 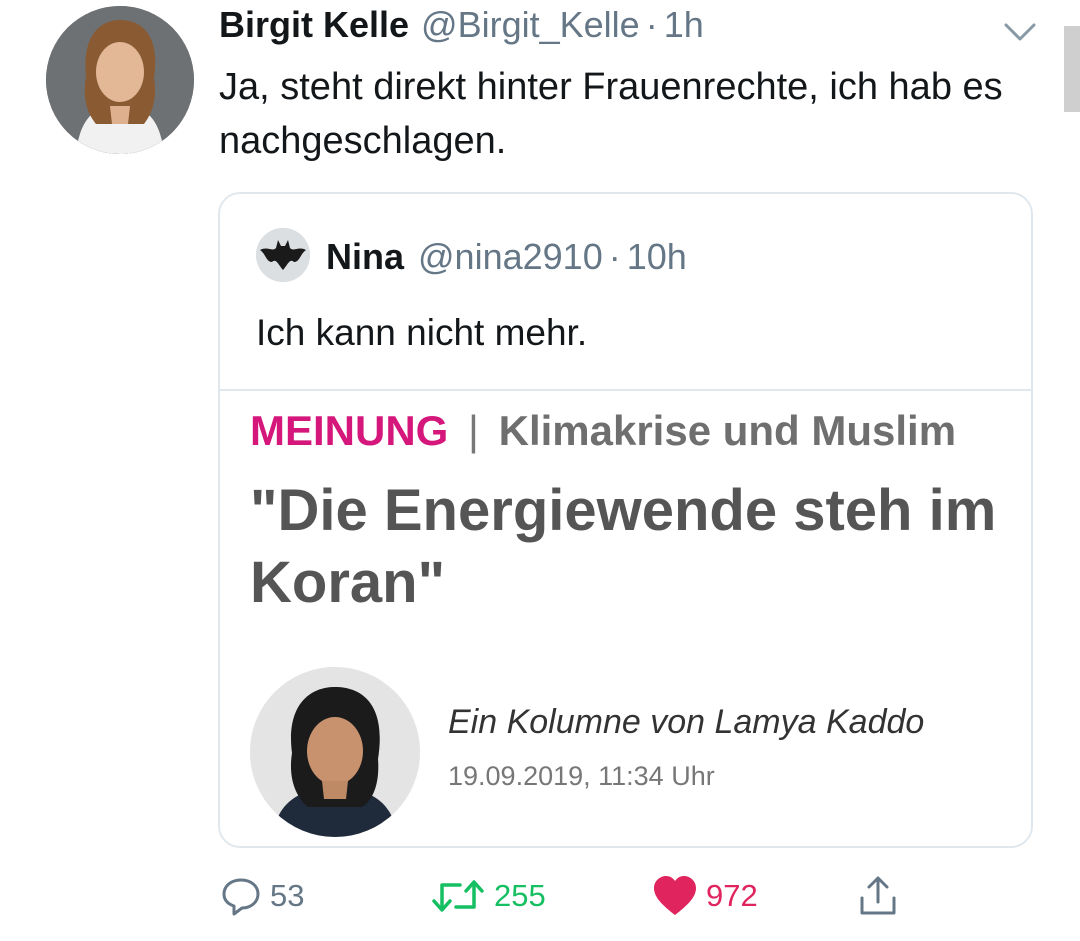 I want to click on scrollbar, so click(x=1072, y=69).